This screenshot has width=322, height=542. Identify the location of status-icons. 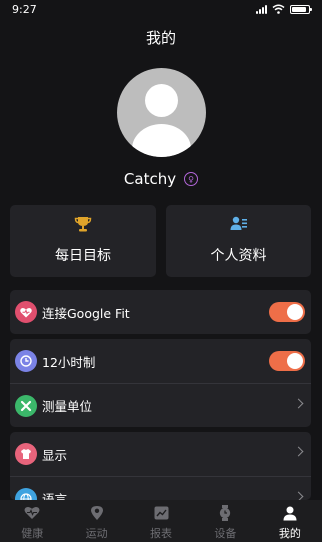
(284, 9).